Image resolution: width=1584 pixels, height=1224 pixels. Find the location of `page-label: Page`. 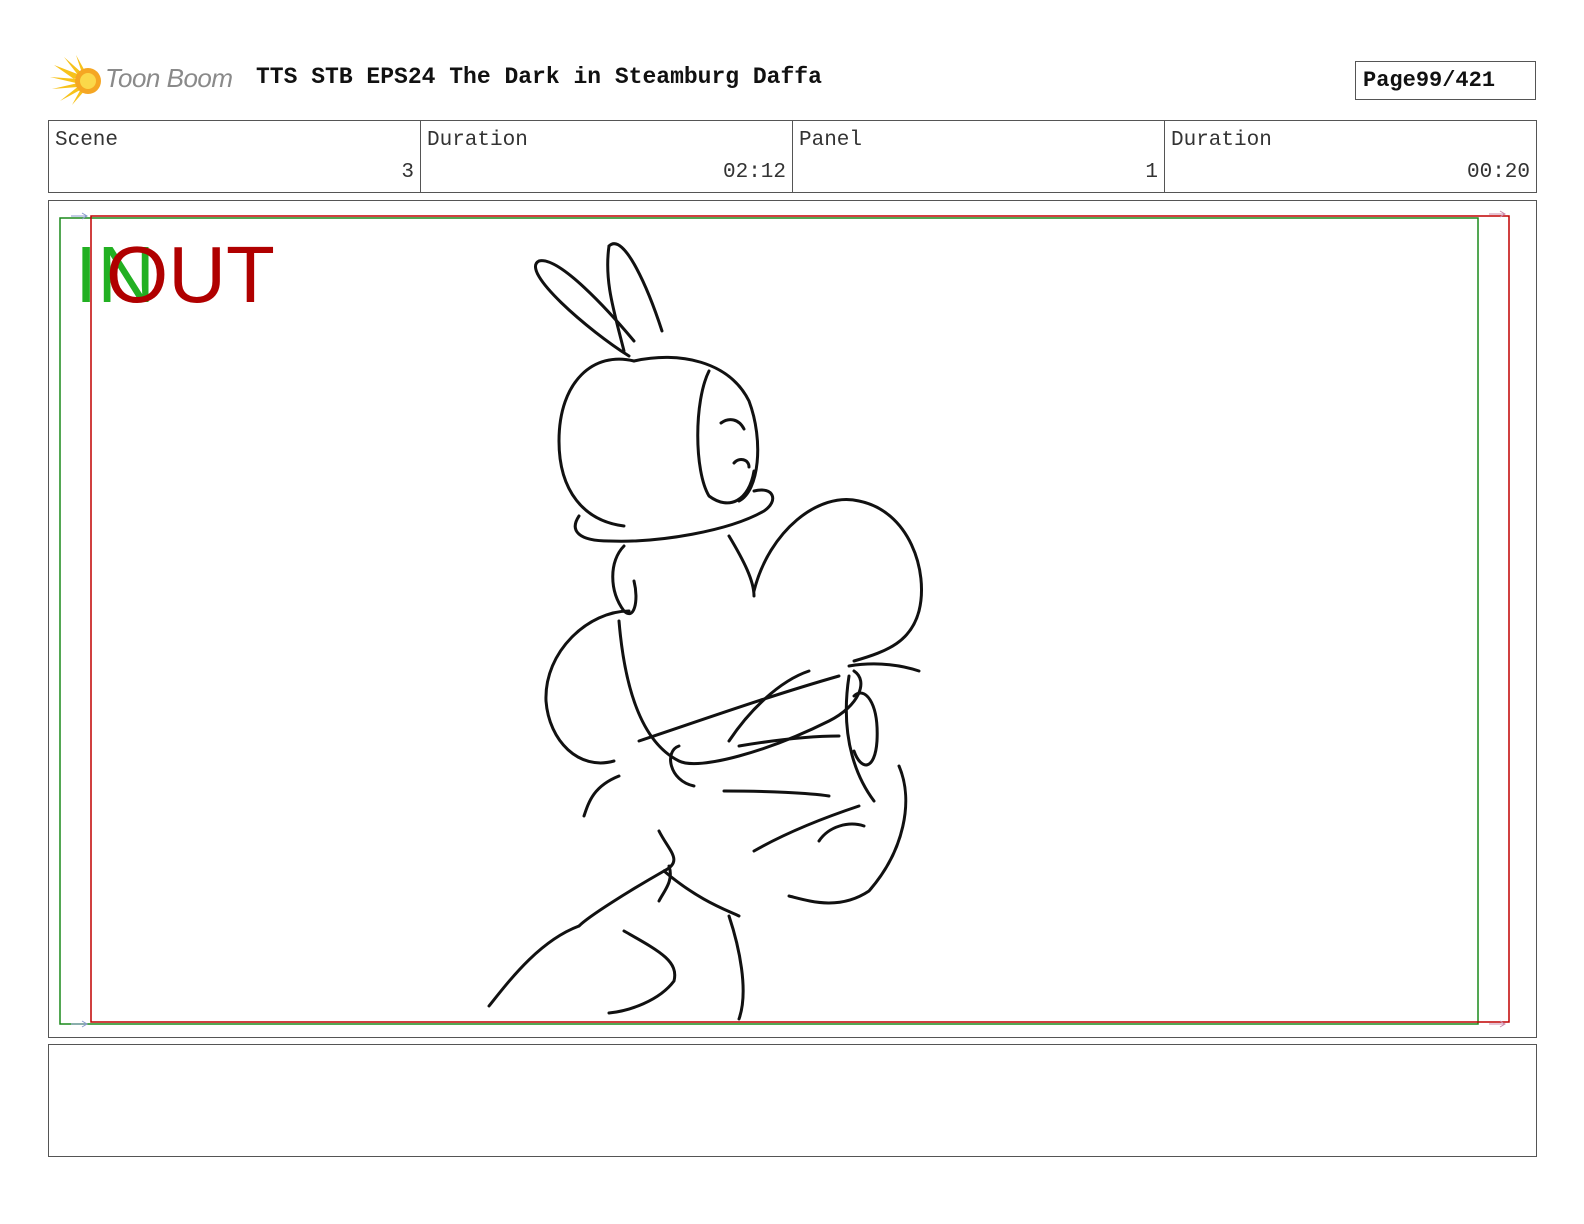

page-label: Page is located at coordinates (1389, 80).